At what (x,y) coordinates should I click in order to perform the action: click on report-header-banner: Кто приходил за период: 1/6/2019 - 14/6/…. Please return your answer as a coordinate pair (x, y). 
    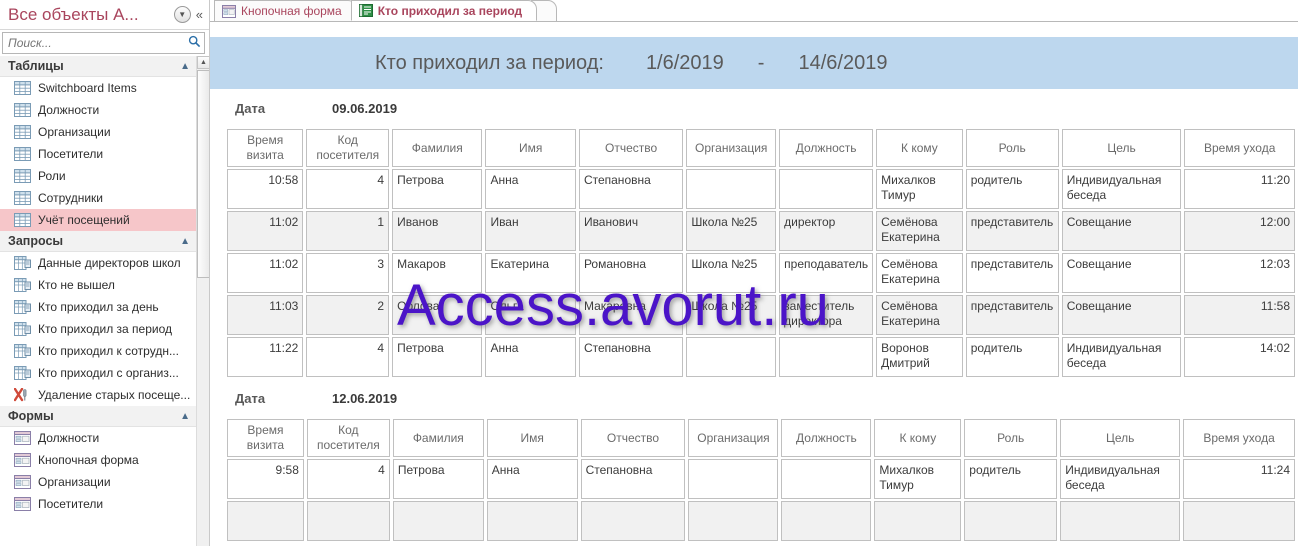
    Looking at the image, I should click on (754, 63).